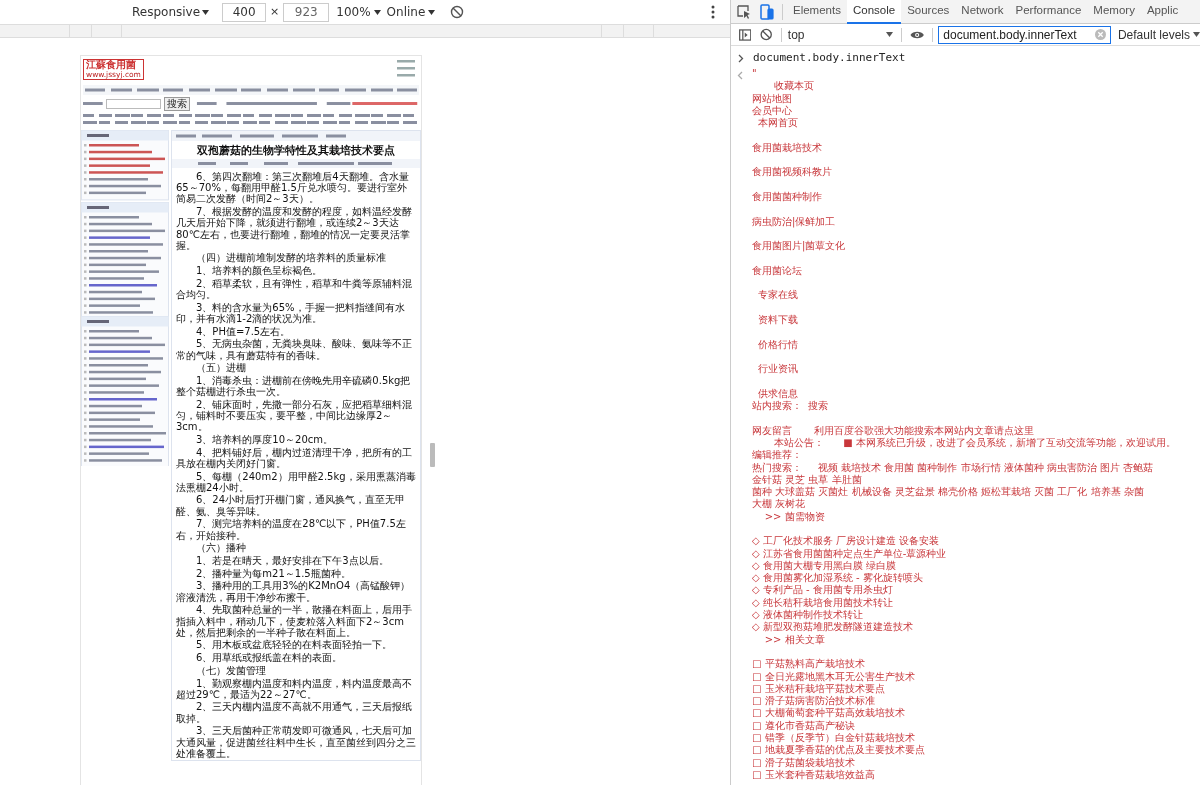  I want to click on devtools-tab: Elements, so click(817, 12).